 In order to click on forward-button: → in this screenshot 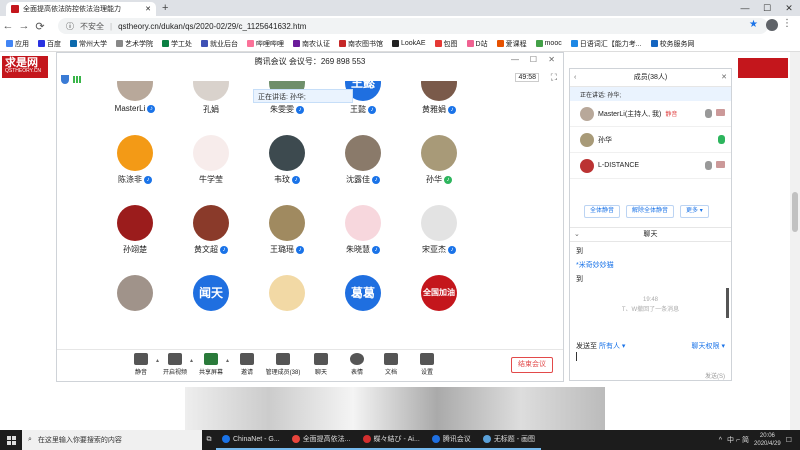, I will do `click(24, 26)`.